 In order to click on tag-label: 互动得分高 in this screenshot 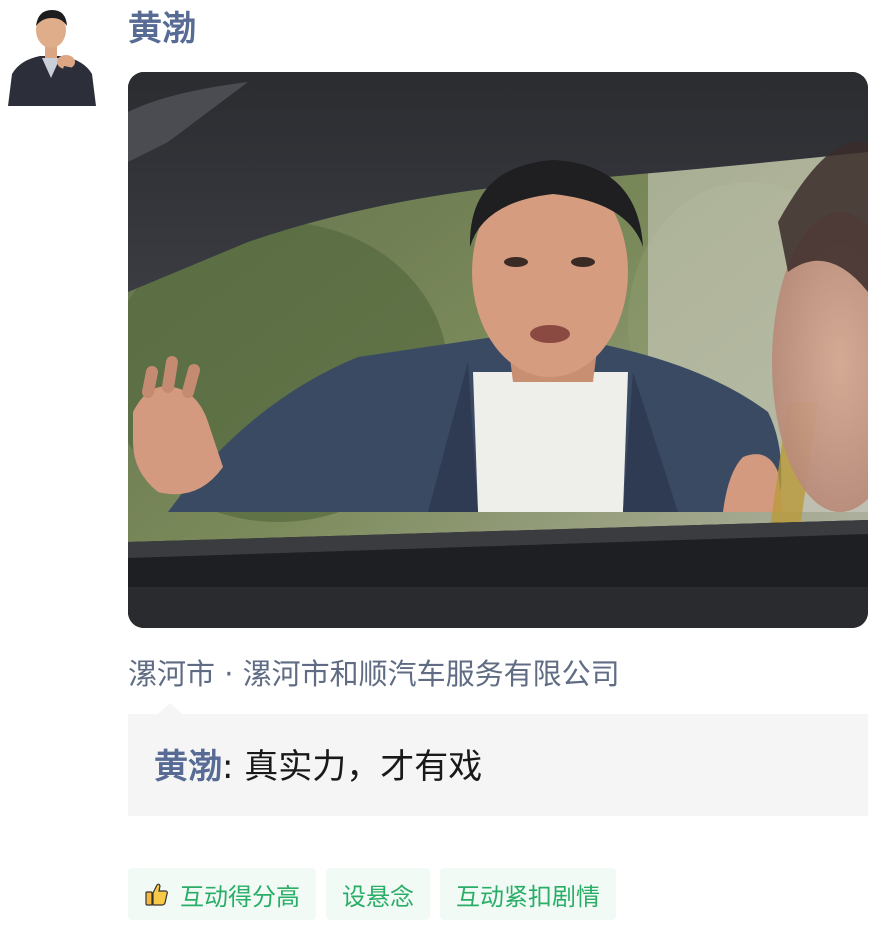, I will do `click(240, 896)`.